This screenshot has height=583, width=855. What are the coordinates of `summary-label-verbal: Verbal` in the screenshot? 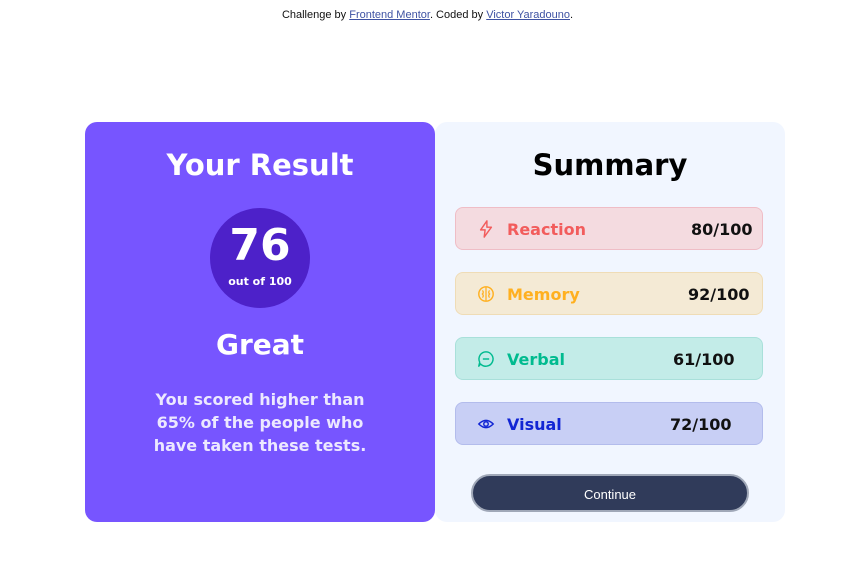 It's located at (536, 359).